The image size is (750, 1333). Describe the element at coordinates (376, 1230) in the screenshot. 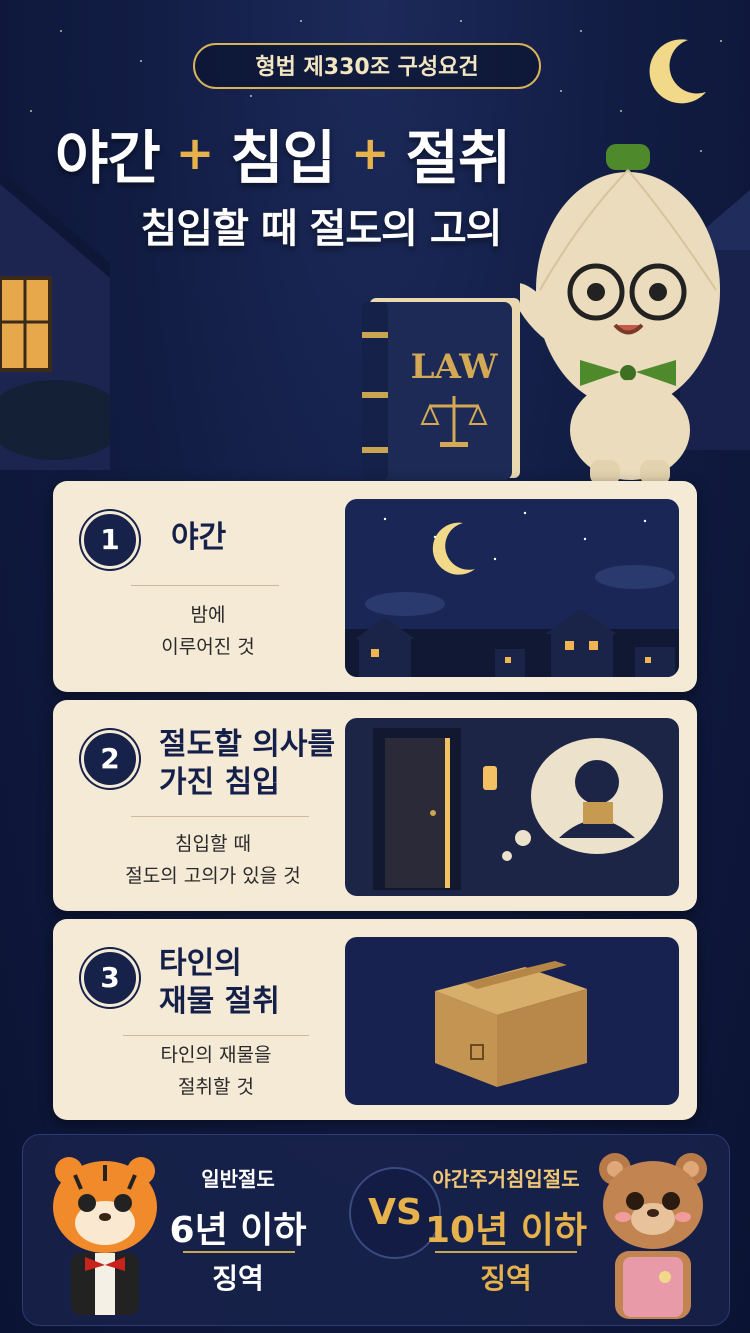

I see `penalty-comparison: 일반절도 6년 이하 징역 VS 야간주거침입절도 10년 이하 징역` at that location.